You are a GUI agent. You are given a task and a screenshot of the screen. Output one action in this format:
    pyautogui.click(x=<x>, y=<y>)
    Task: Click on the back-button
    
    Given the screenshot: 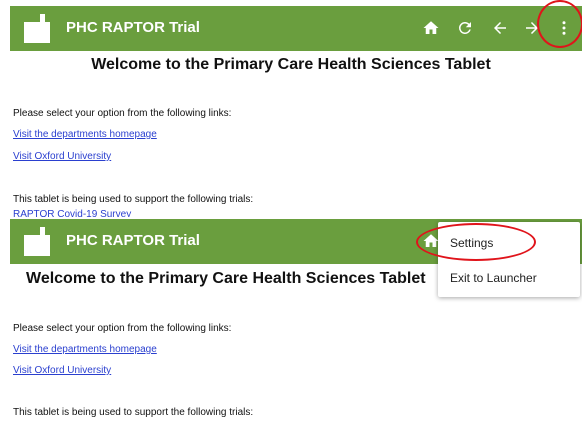 What is the action you would take?
    pyautogui.click(x=500, y=28)
    